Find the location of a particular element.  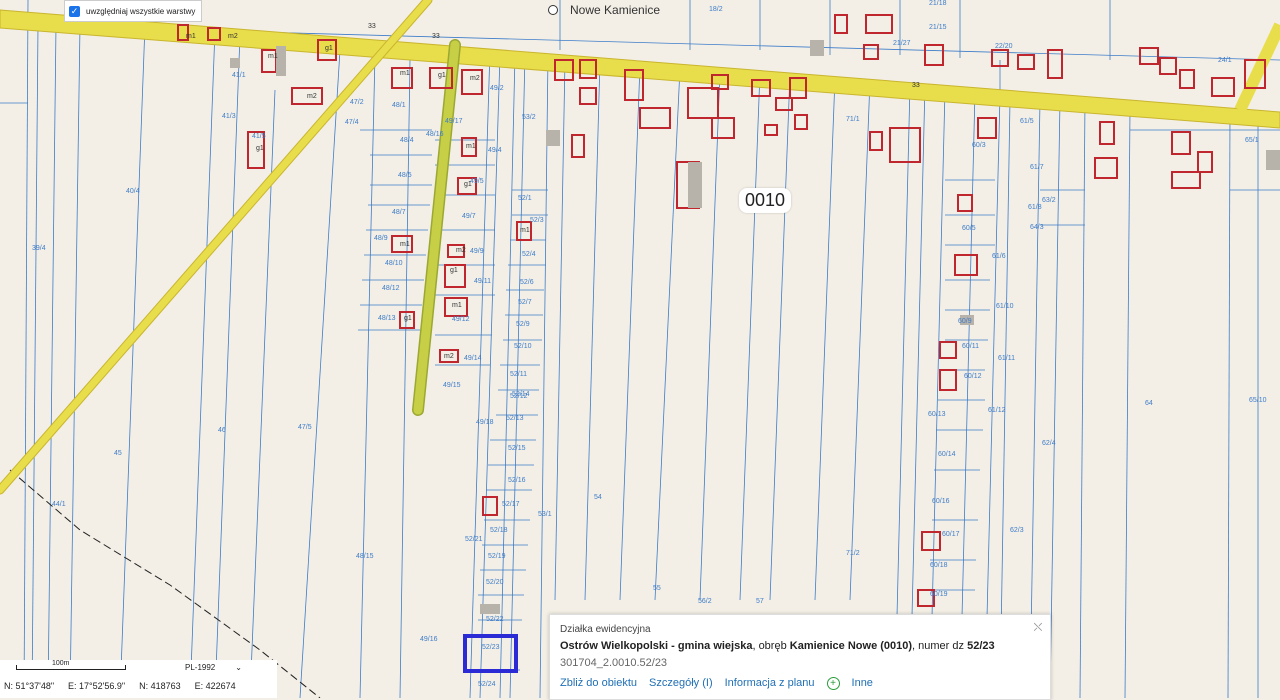

parcel-label: 52/23 is located at coordinates (491, 647).